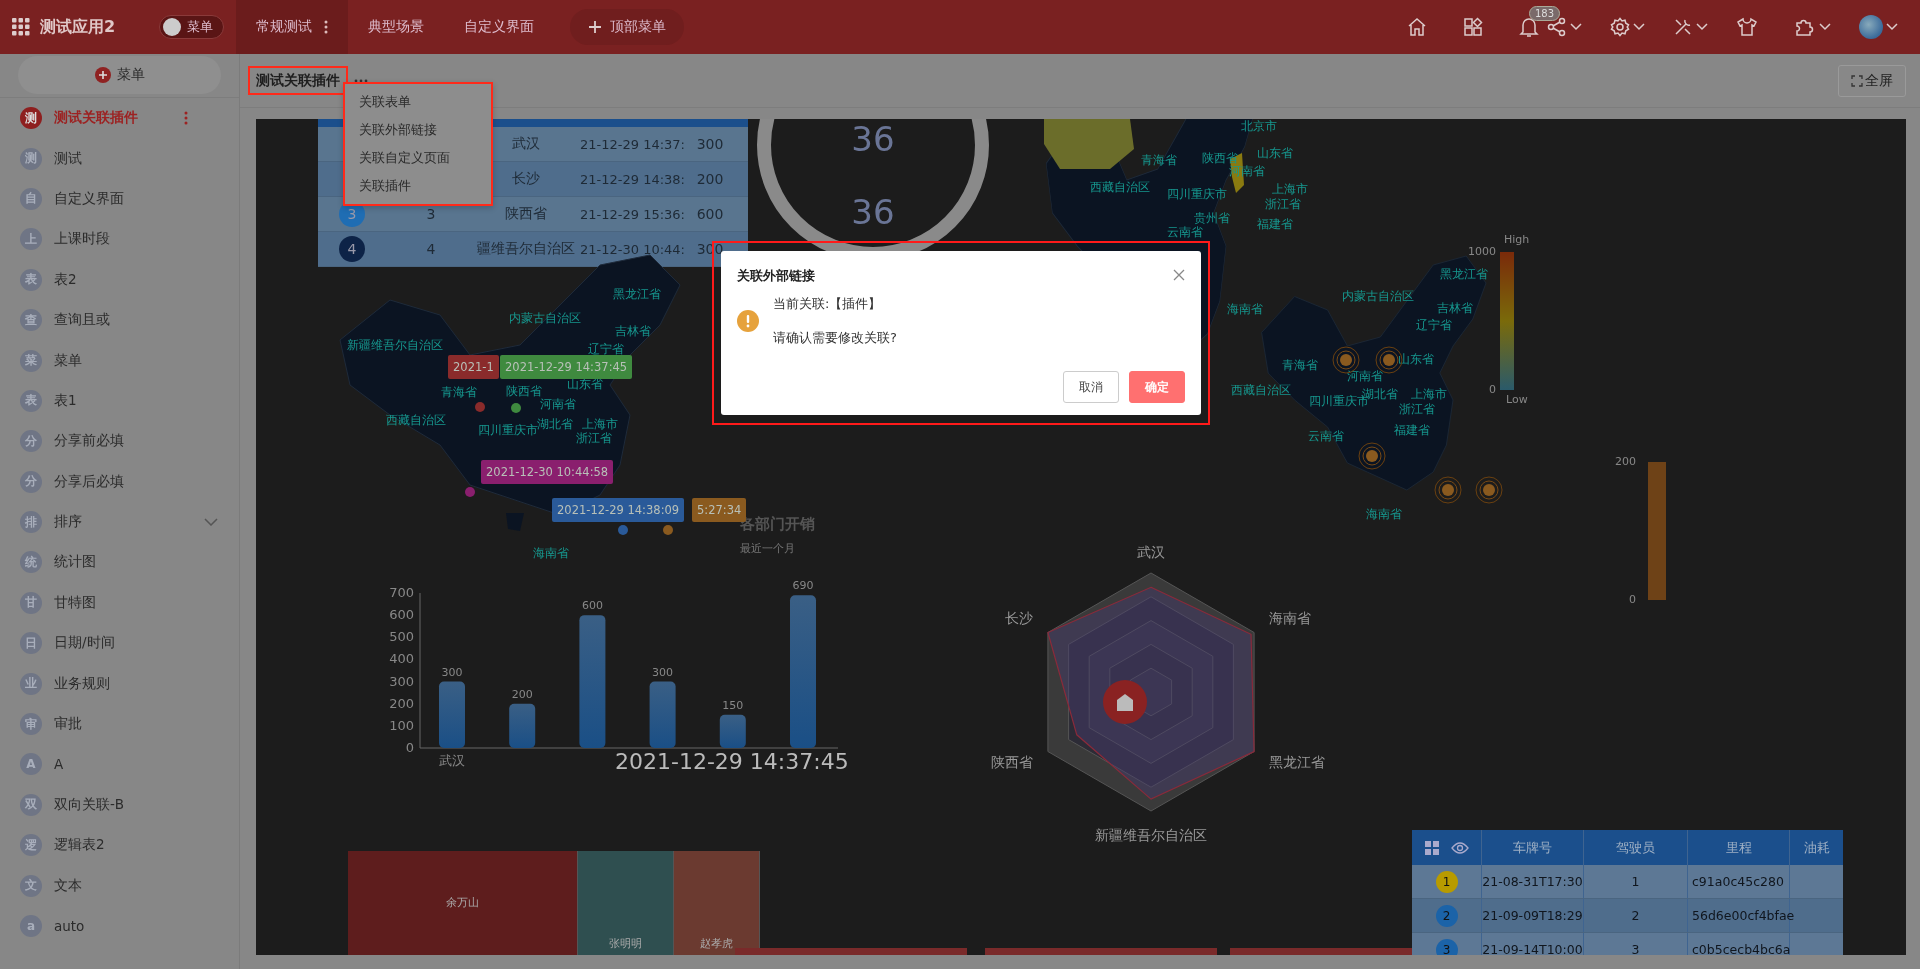 Image resolution: width=1920 pixels, height=969 pixels. I want to click on shirt-icon, so click(1747, 27).